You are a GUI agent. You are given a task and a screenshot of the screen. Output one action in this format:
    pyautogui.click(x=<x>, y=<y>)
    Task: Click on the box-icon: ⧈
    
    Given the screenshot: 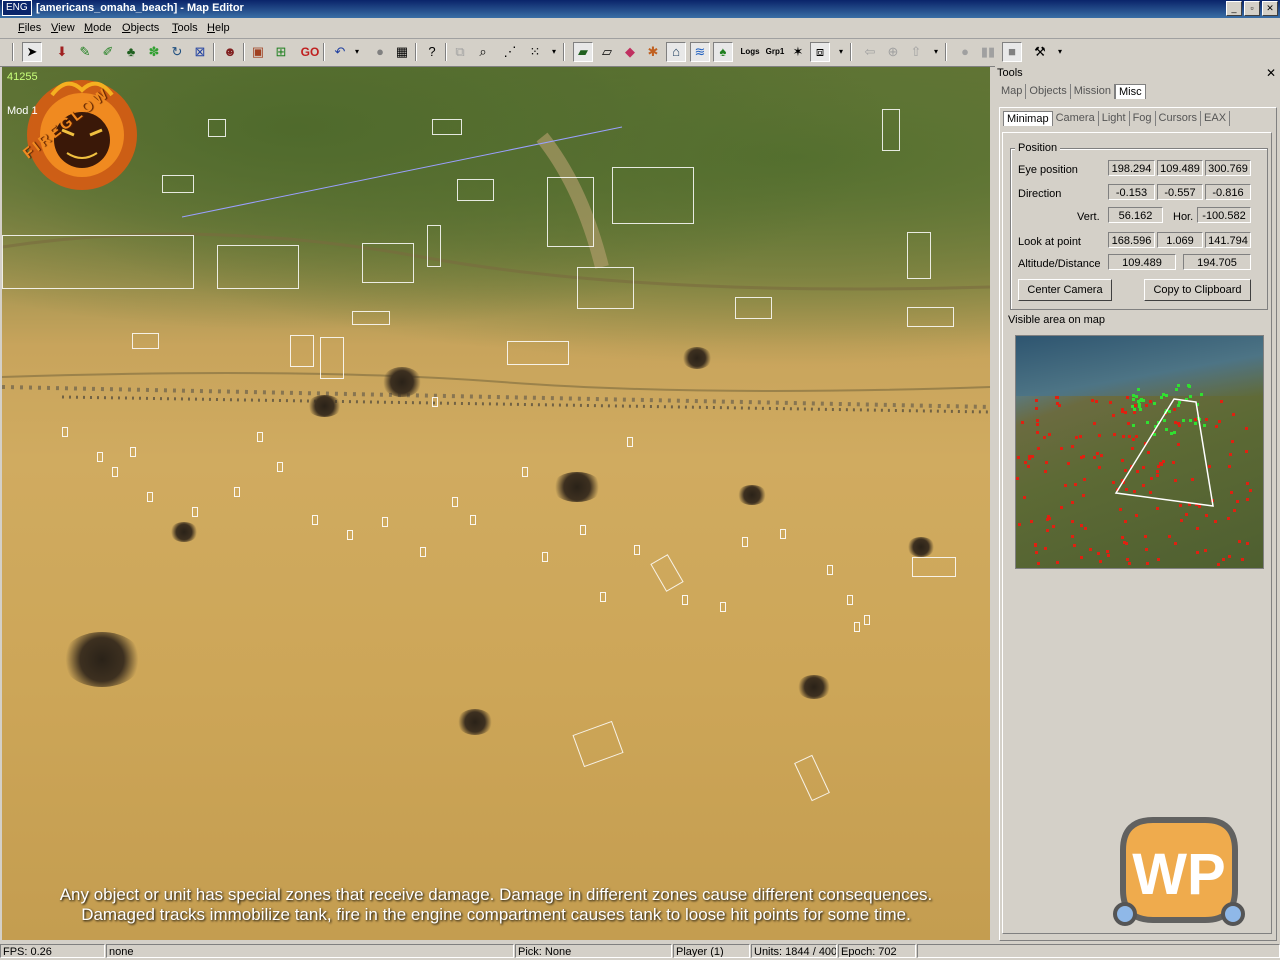 What is the action you would take?
    pyautogui.click(x=820, y=52)
    